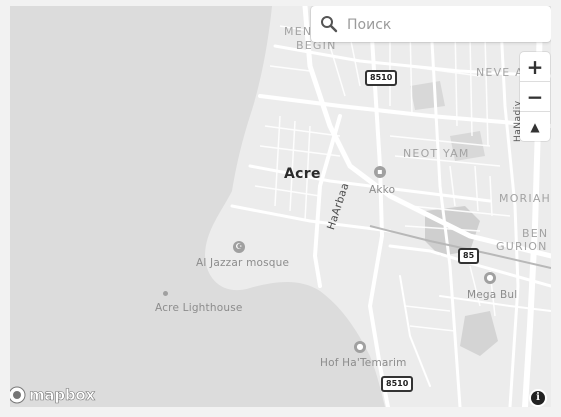  What do you see at coordinates (525, 198) in the screenshot?
I see `district-label: MORIAH` at bounding box center [525, 198].